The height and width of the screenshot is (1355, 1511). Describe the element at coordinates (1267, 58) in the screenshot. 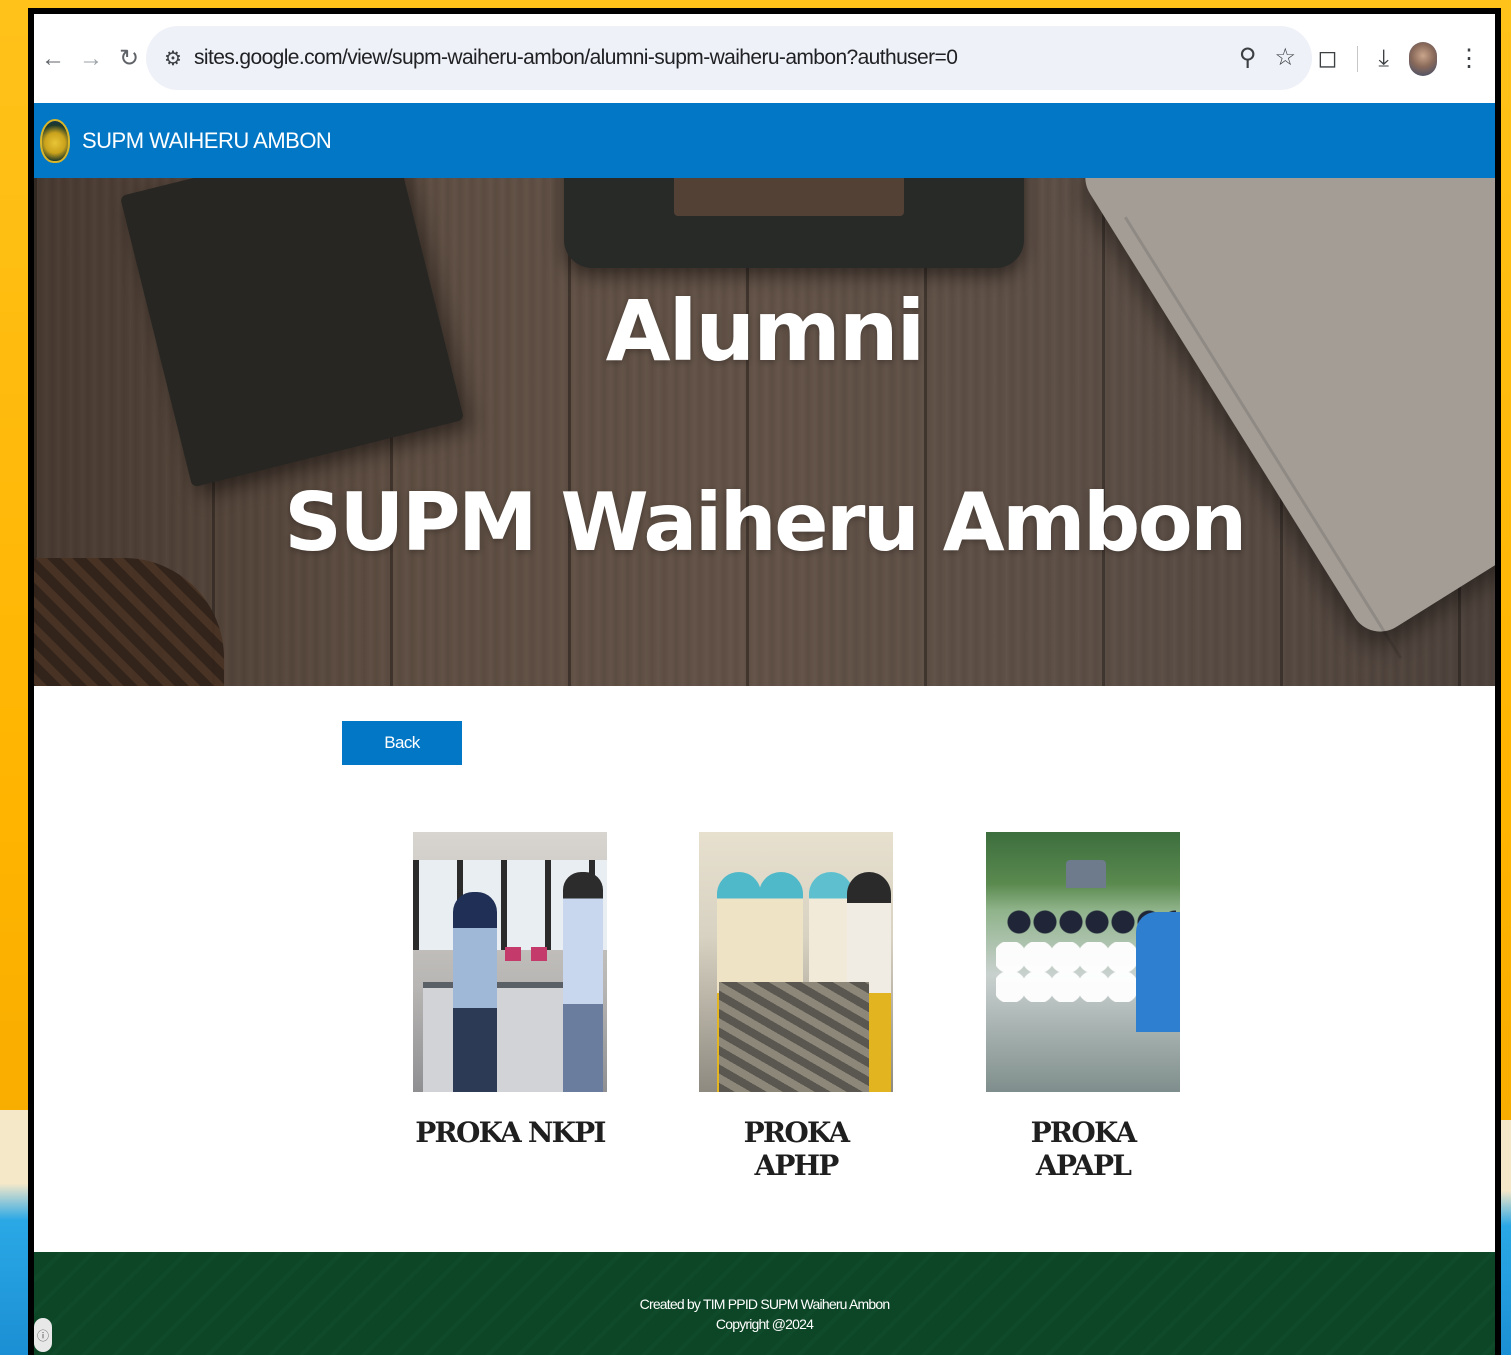

I see `omnibox-actions: ⚲ ☆` at that location.